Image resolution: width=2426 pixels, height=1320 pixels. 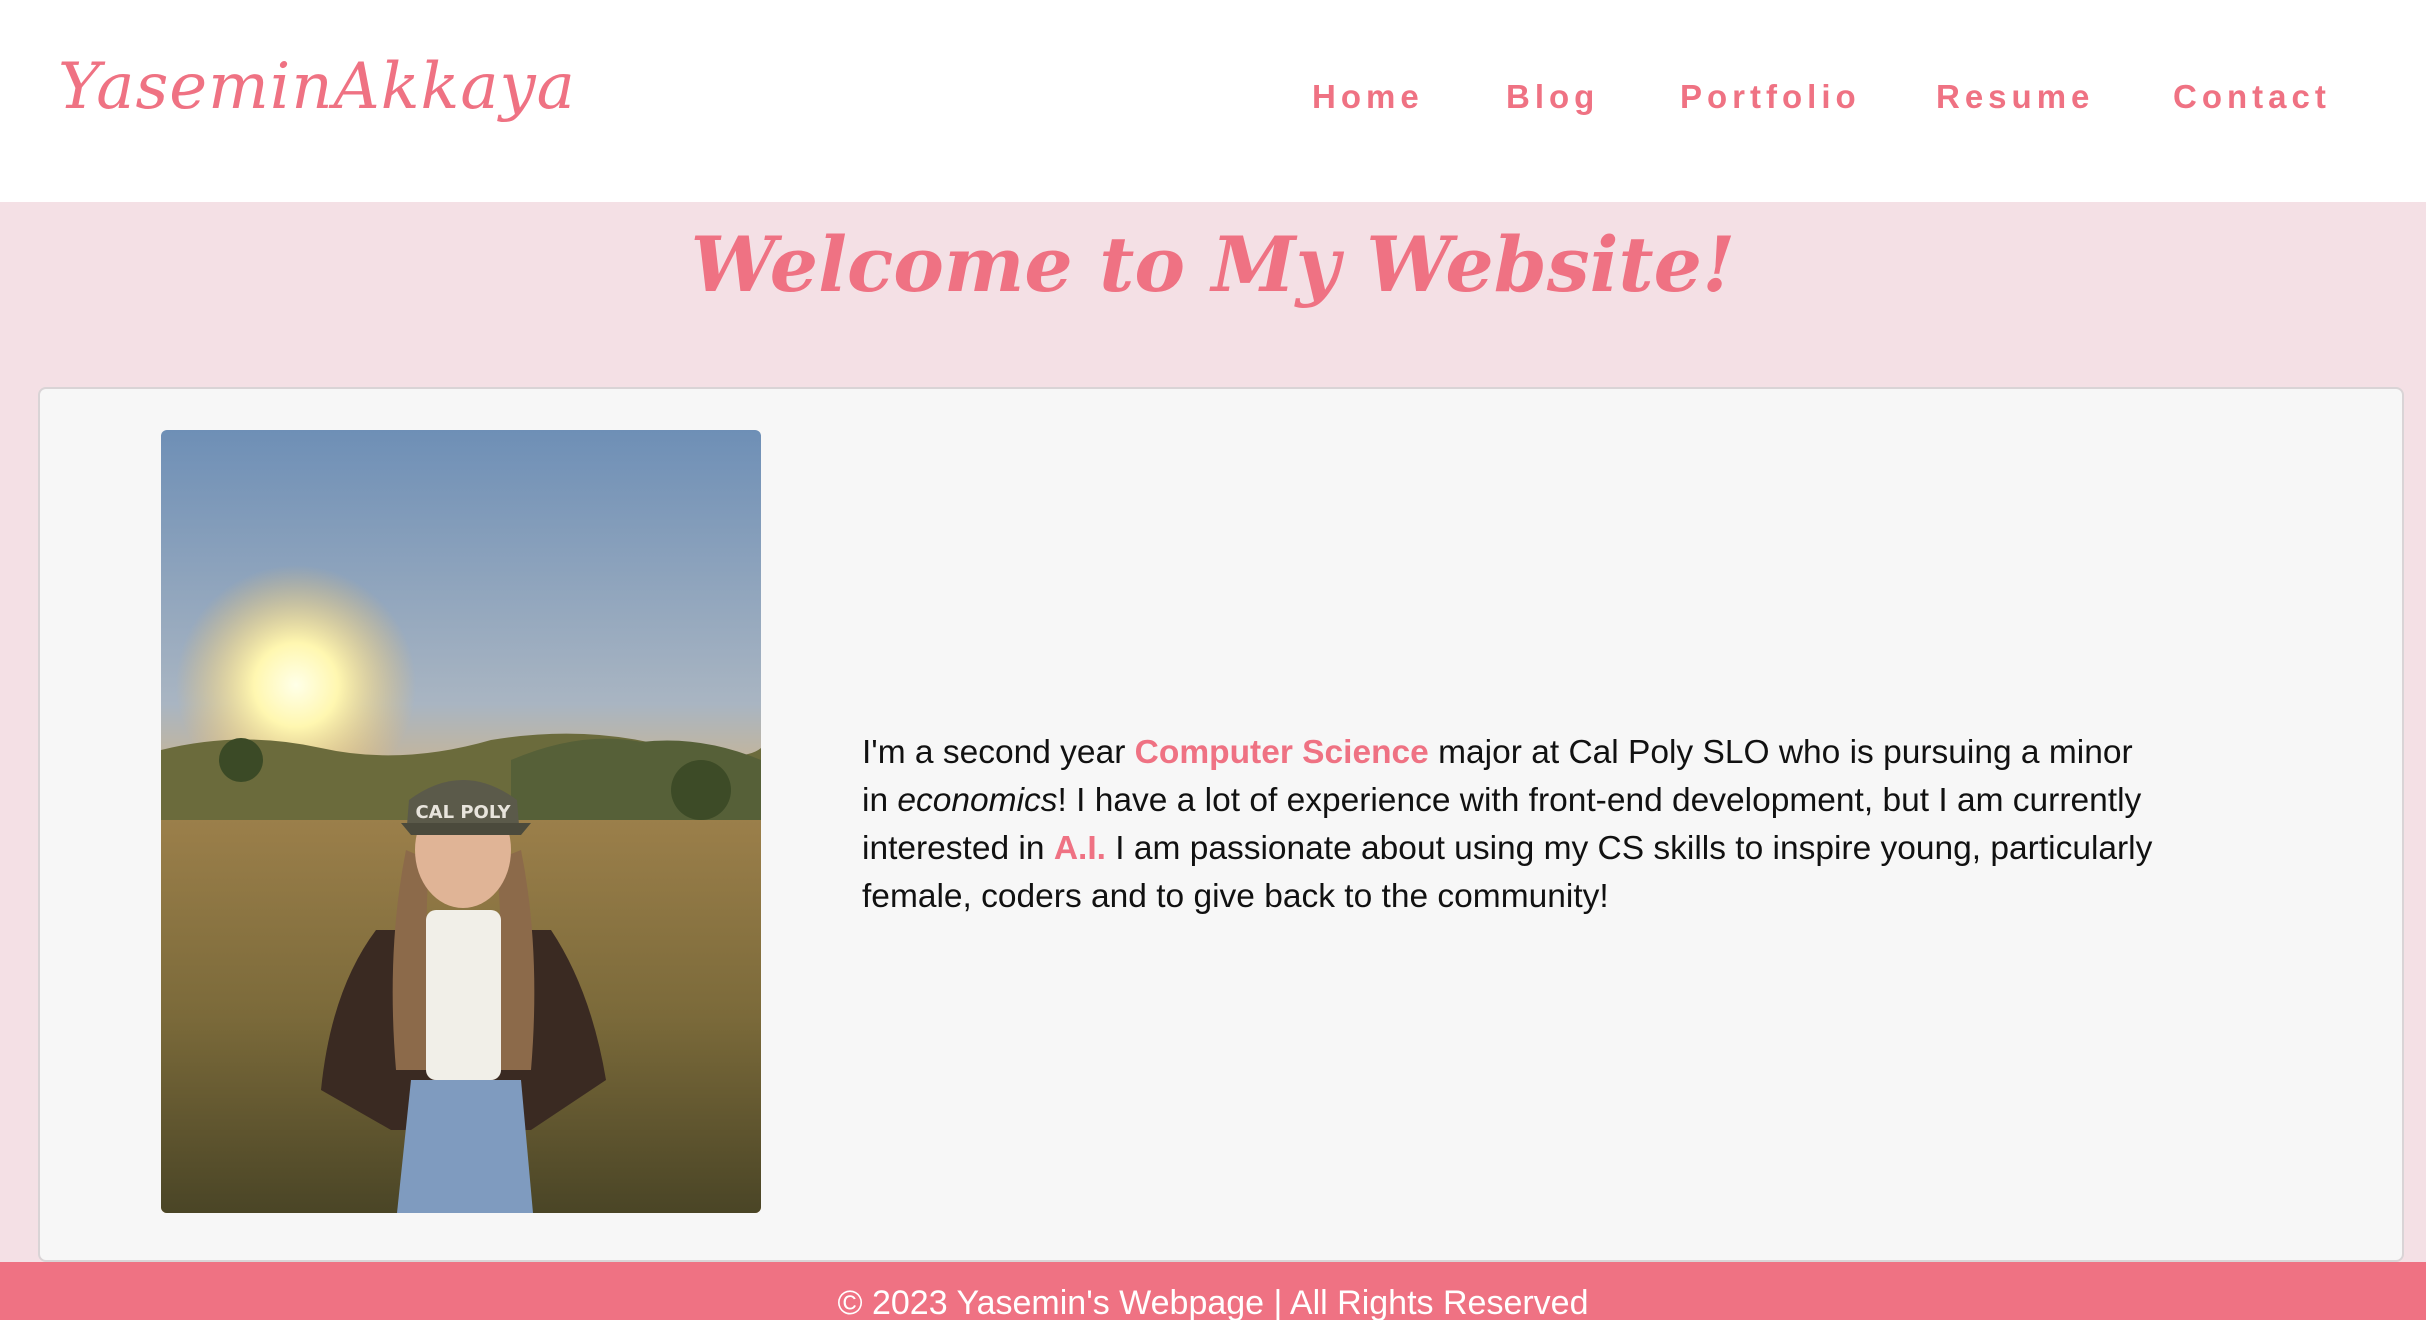 What do you see at coordinates (1213, 264) in the screenshot?
I see `welcome-heading: Welcome to My Website!` at bounding box center [1213, 264].